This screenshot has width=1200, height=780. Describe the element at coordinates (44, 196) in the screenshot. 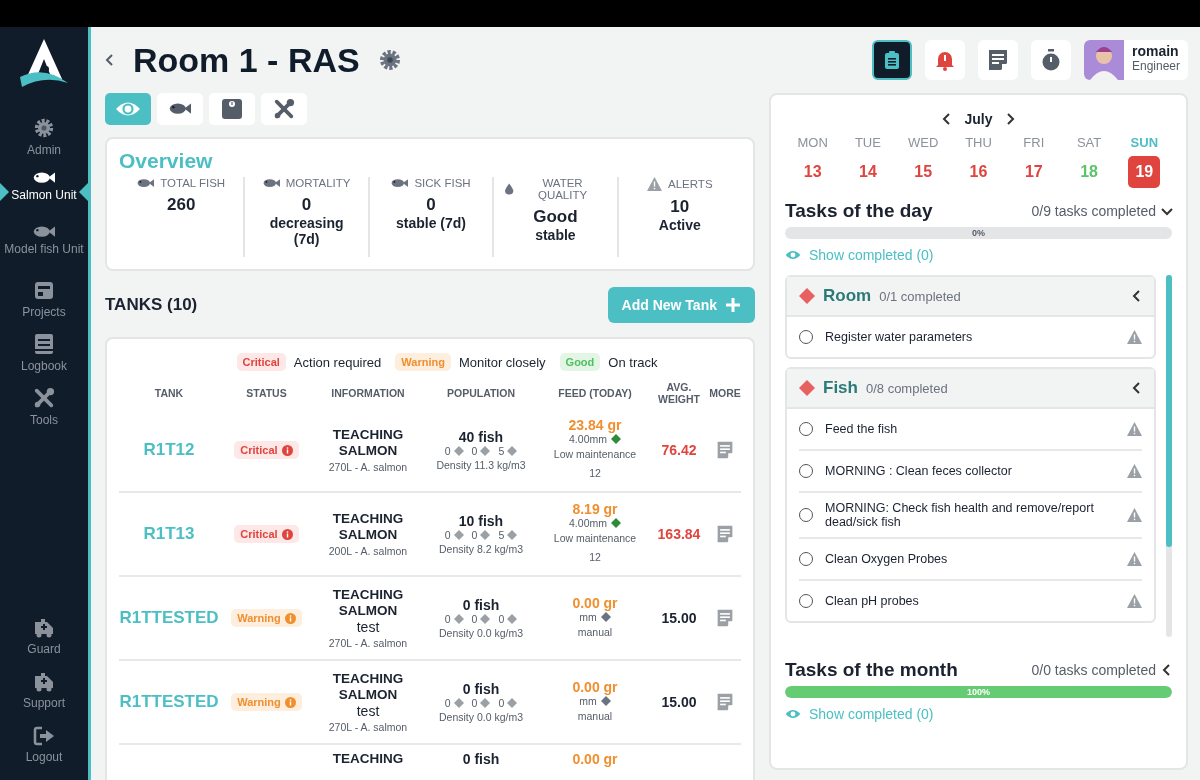

I see `nav-item: Salmon Unit` at that location.